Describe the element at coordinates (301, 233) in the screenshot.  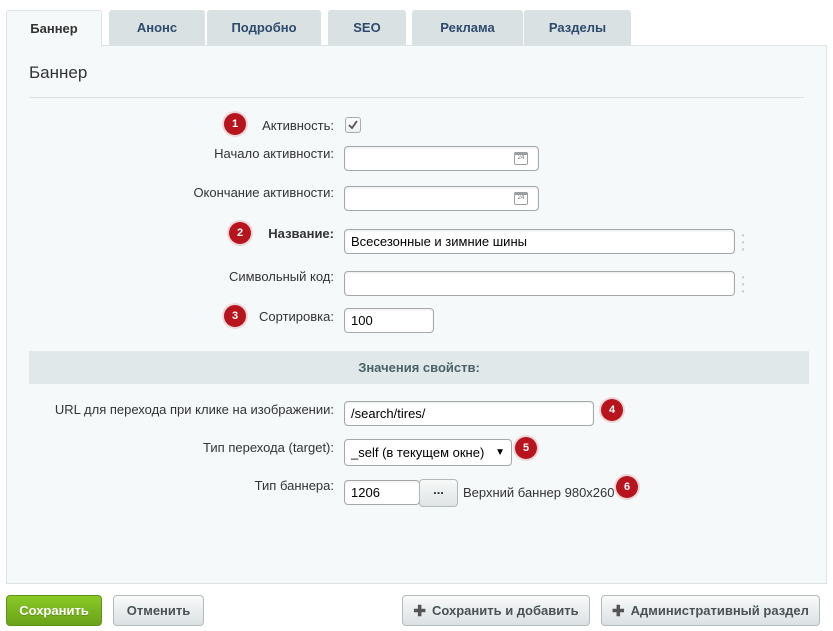
I see `name-label: Название:` at that location.